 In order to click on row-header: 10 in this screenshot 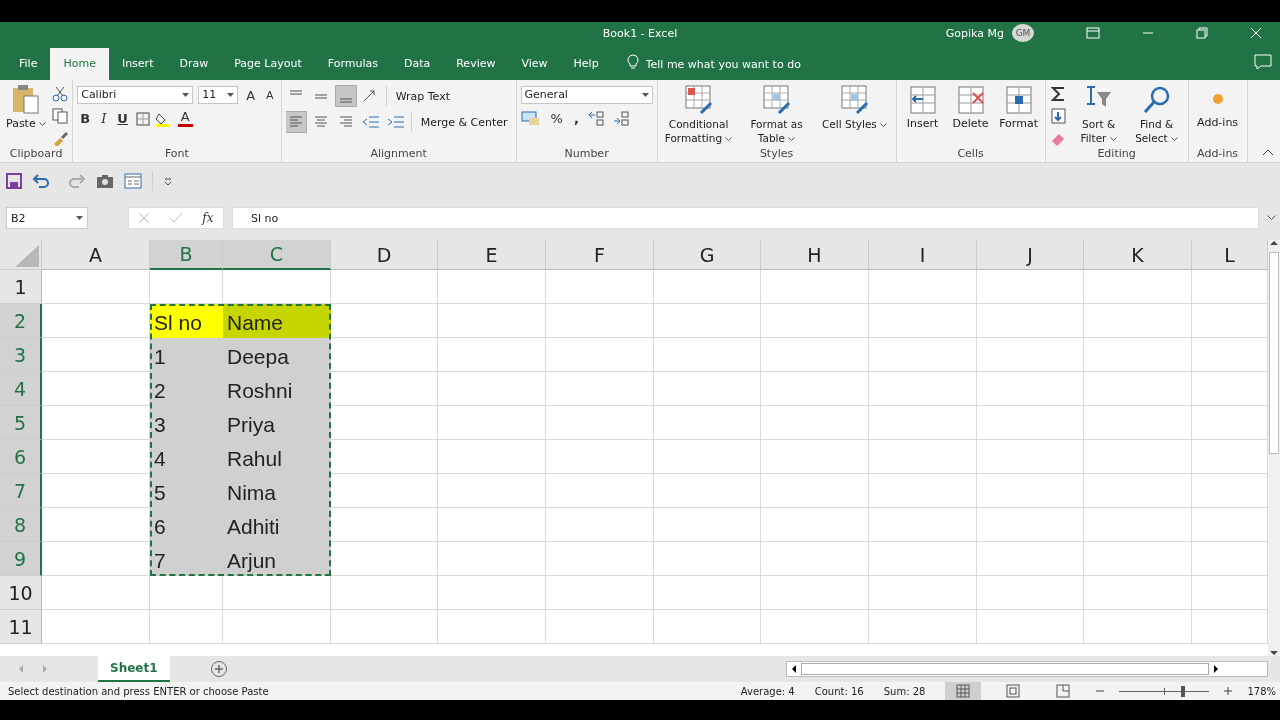, I will do `click(21, 593)`.